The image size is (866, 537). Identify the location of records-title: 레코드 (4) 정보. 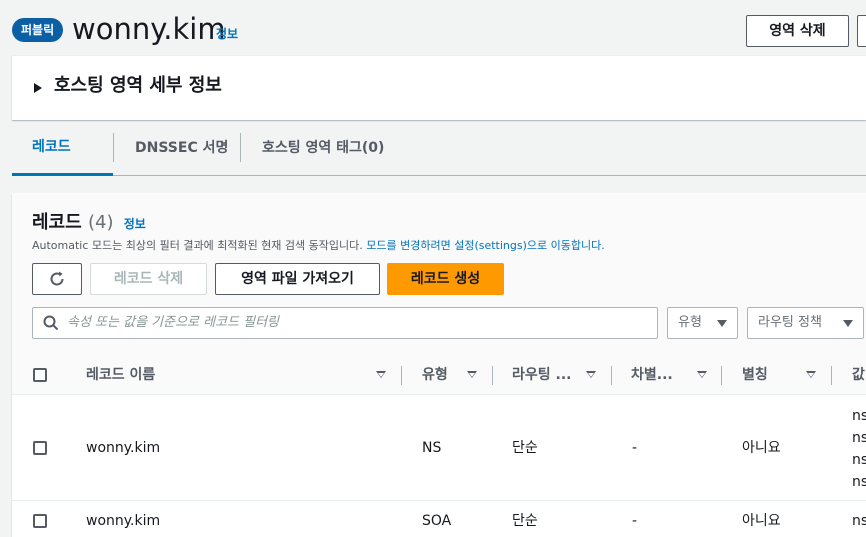
(89, 223).